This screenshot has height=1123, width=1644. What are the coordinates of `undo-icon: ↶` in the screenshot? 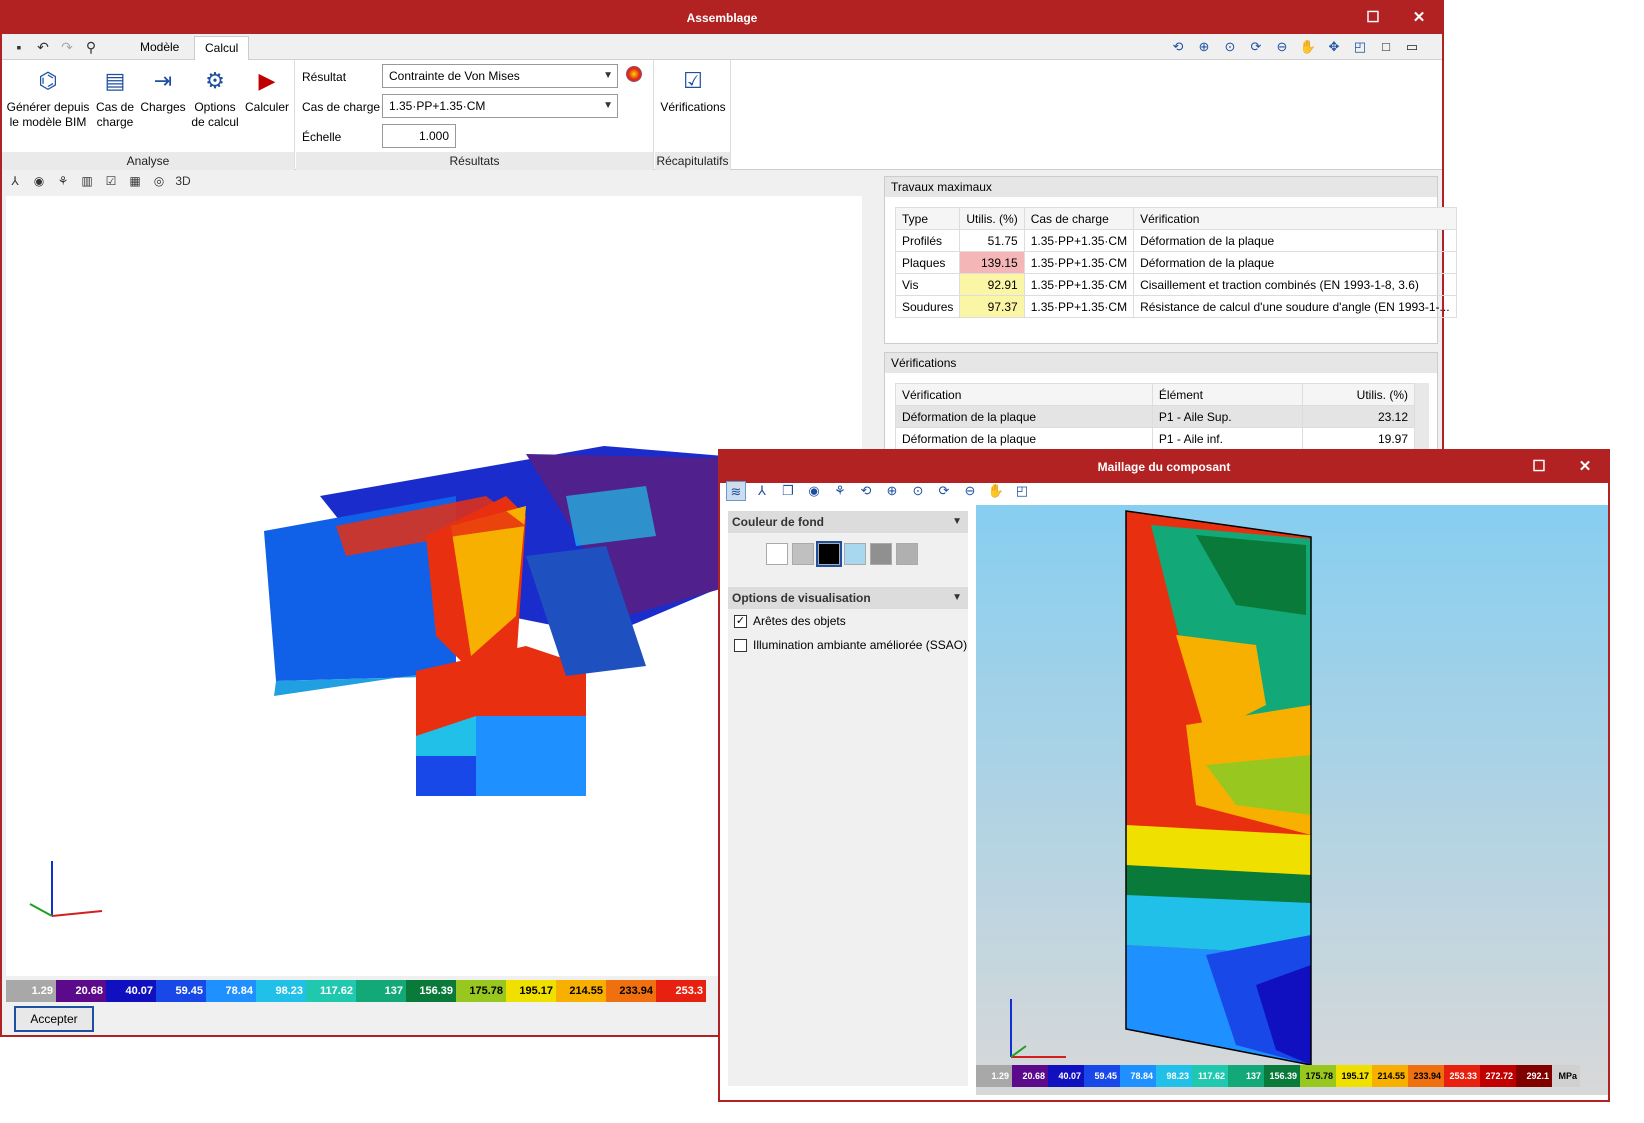 It's located at (43, 47).